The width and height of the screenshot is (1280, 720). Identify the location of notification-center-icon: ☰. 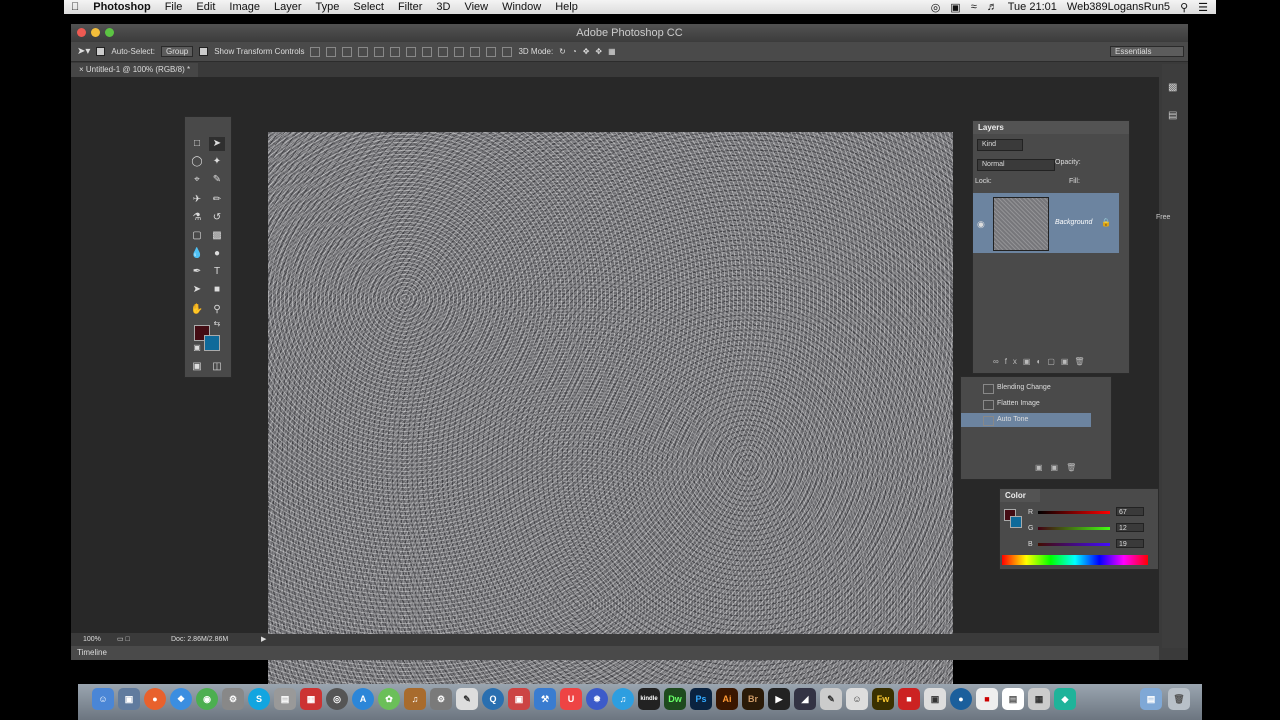
(1203, 7).